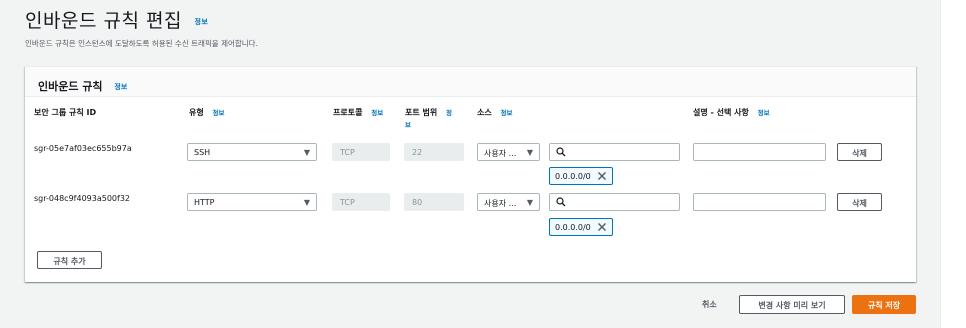 The width and height of the screenshot is (966, 328). Describe the element at coordinates (219, 113) in the screenshot. I see `column-header-type-info-link: 정보` at that location.